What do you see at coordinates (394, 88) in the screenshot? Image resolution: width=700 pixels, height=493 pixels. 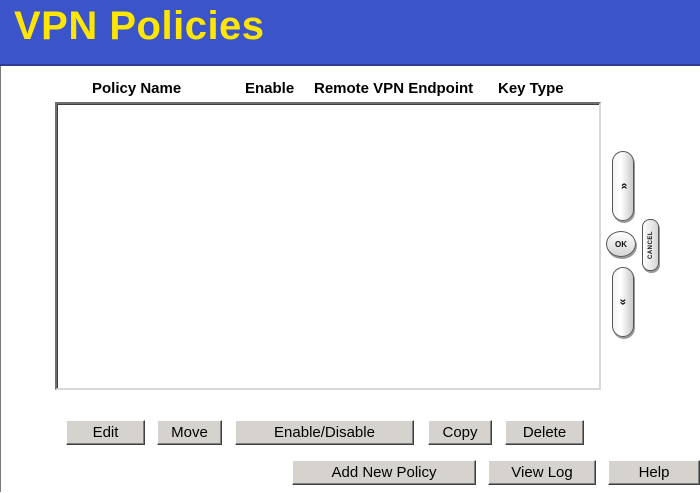 I see `column-header-remote-vpn-endpoint: Remote VPN Endpoint` at bounding box center [394, 88].